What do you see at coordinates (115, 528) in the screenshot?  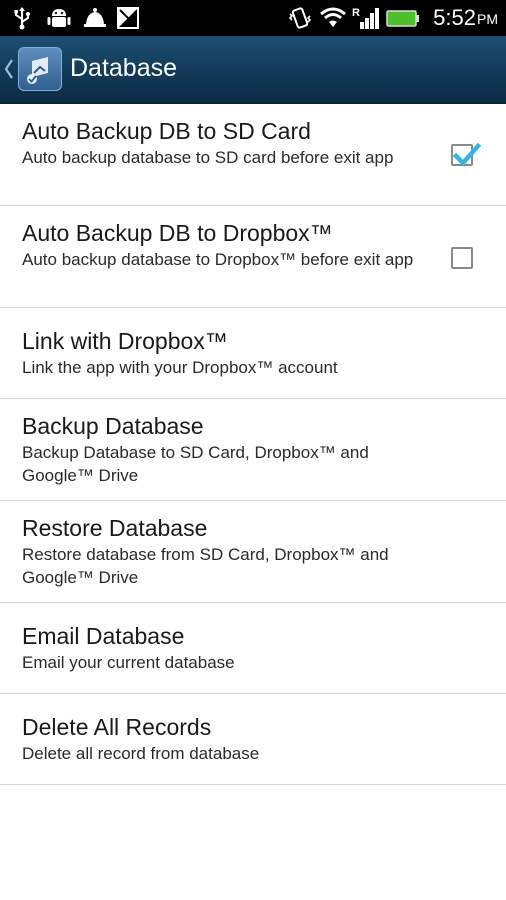 I see `pref-title: Restore Database` at bounding box center [115, 528].